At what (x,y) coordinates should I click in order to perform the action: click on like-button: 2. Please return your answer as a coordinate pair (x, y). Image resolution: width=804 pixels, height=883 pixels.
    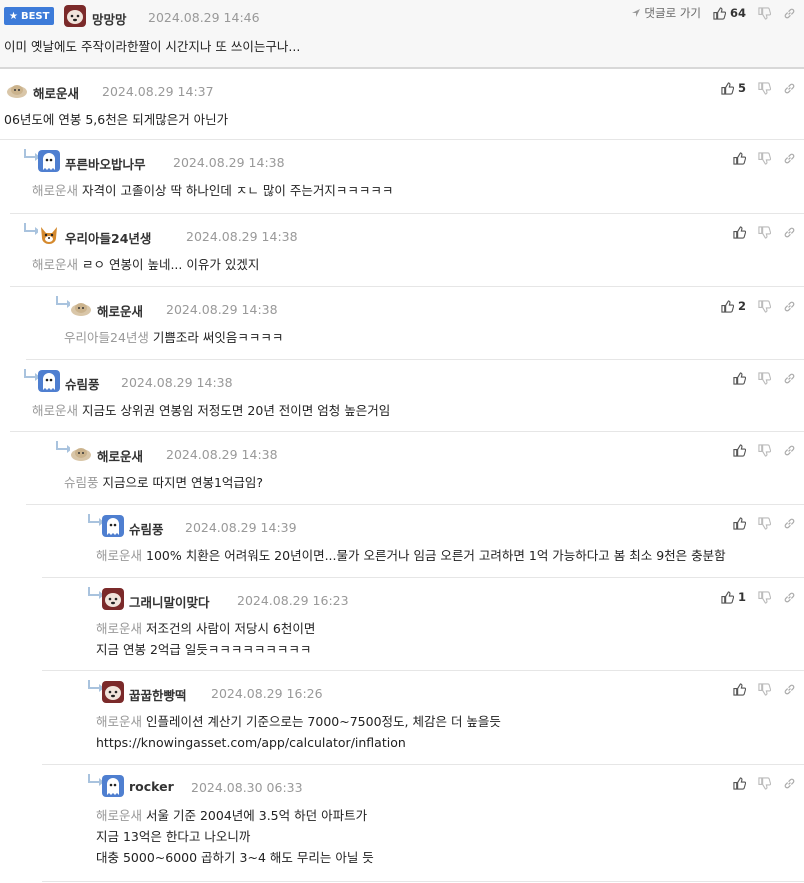
    Looking at the image, I should click on (733, 306).